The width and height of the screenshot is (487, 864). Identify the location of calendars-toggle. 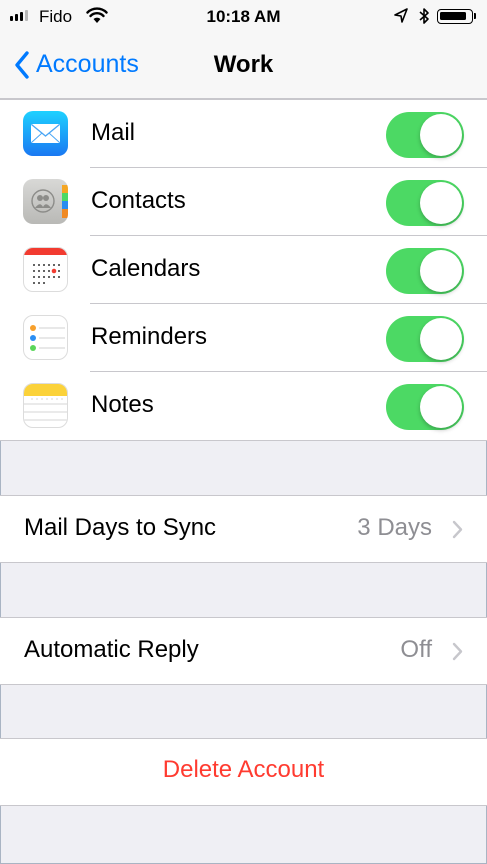
(425, 271).